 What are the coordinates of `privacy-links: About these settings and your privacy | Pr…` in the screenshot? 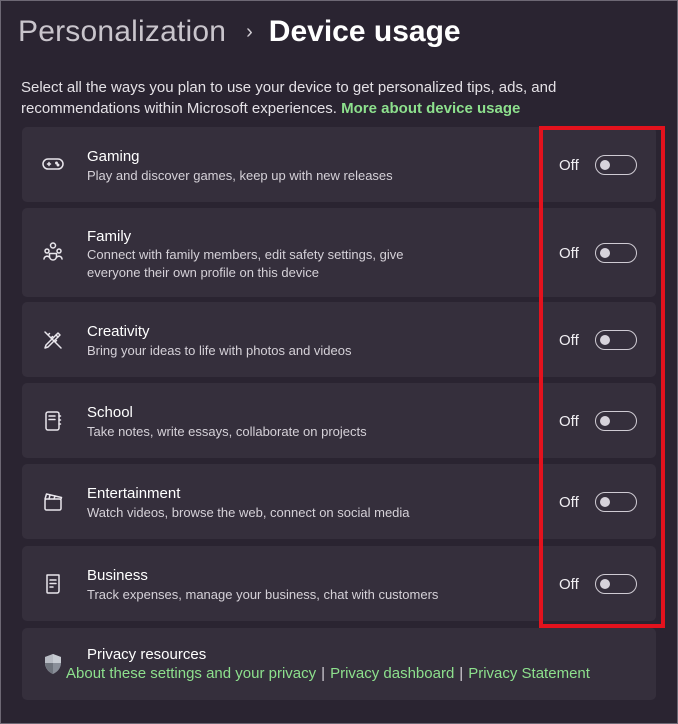 It's located at (328, 673).